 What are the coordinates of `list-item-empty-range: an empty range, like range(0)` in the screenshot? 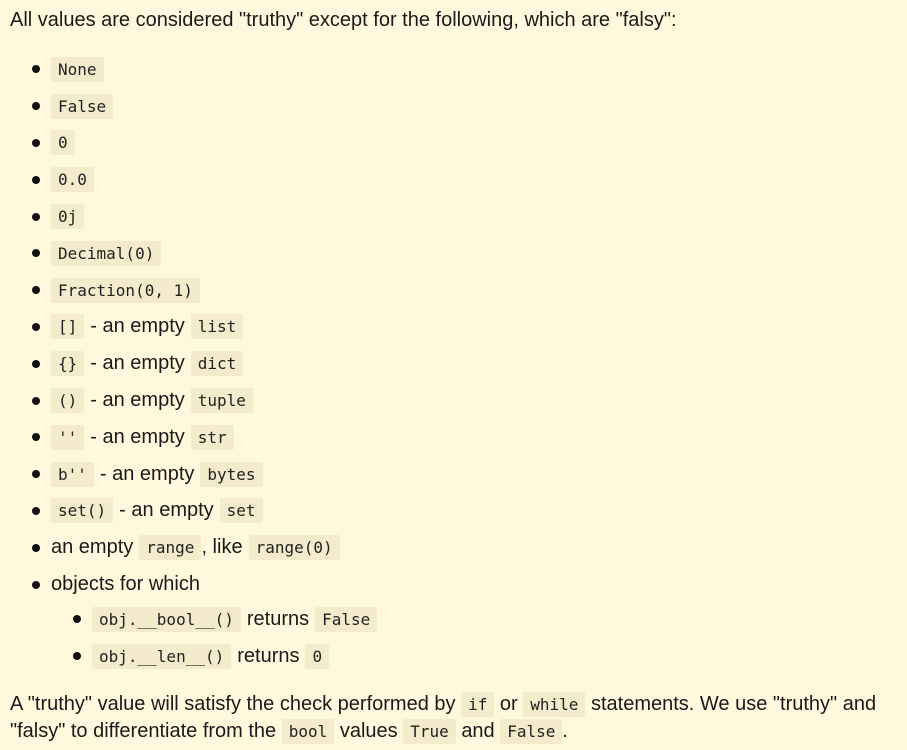 It's located at (175, 547).